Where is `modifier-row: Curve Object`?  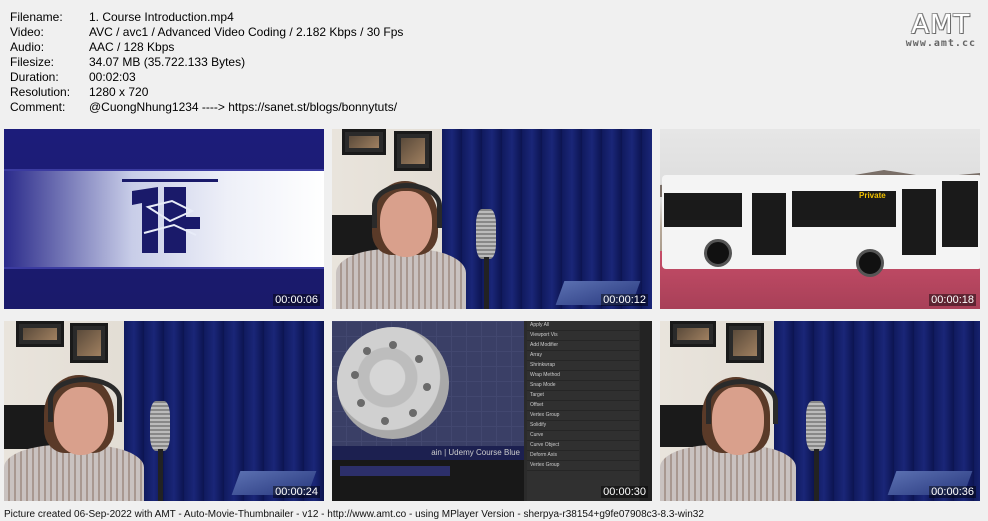
modifier-row: Curve Object is located at coordinates (583, 446).